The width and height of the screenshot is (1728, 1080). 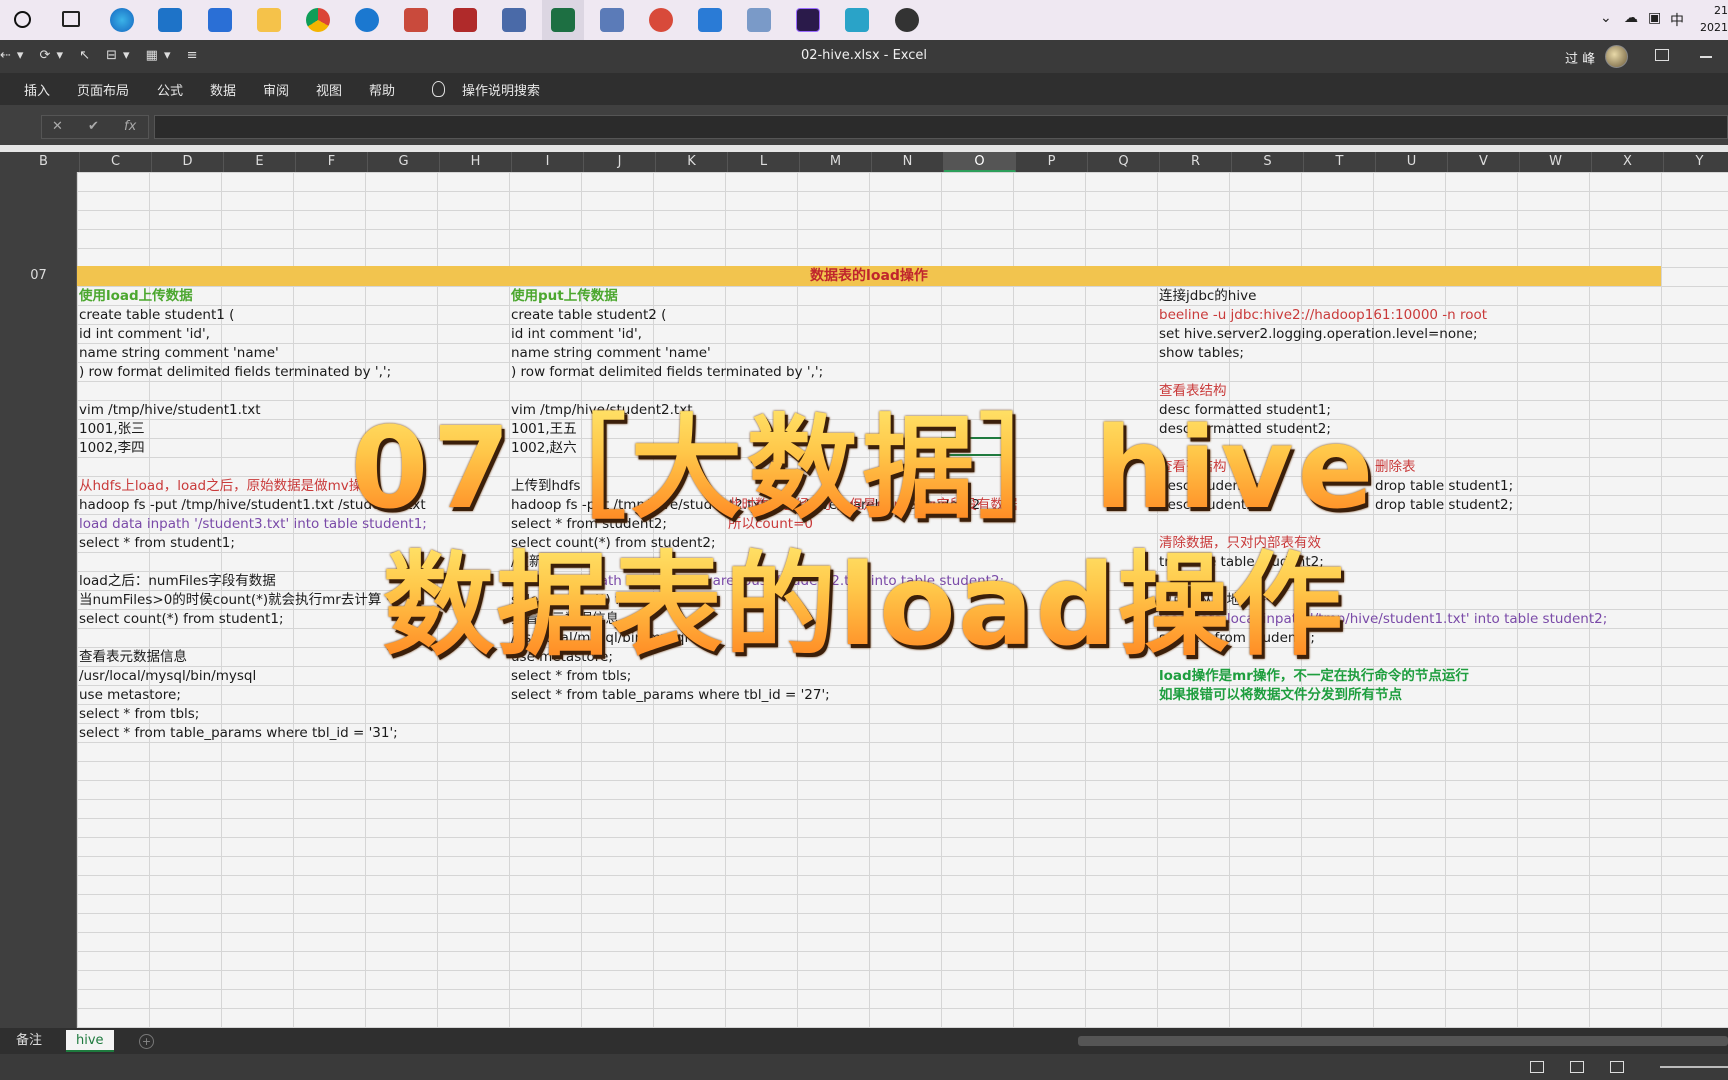 What do you see at coordinates (276, 89) in the screenshot?
I see `tab-review: 审阅` at bounding box center [276, 89].